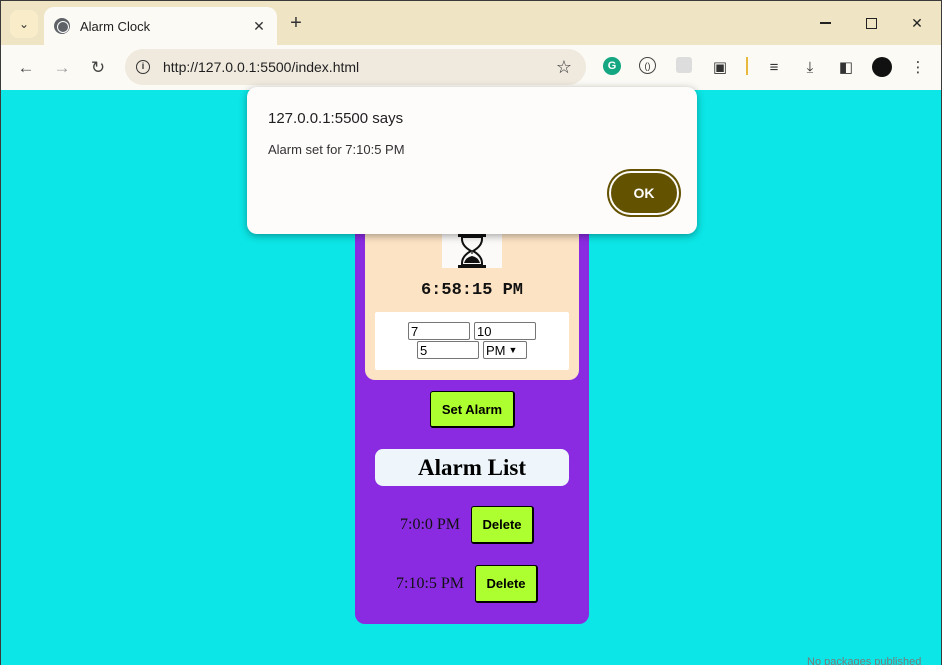  Describe the element at coordinates (143, 67) in the screenshot. I see `site-info-icon: i` at that location.